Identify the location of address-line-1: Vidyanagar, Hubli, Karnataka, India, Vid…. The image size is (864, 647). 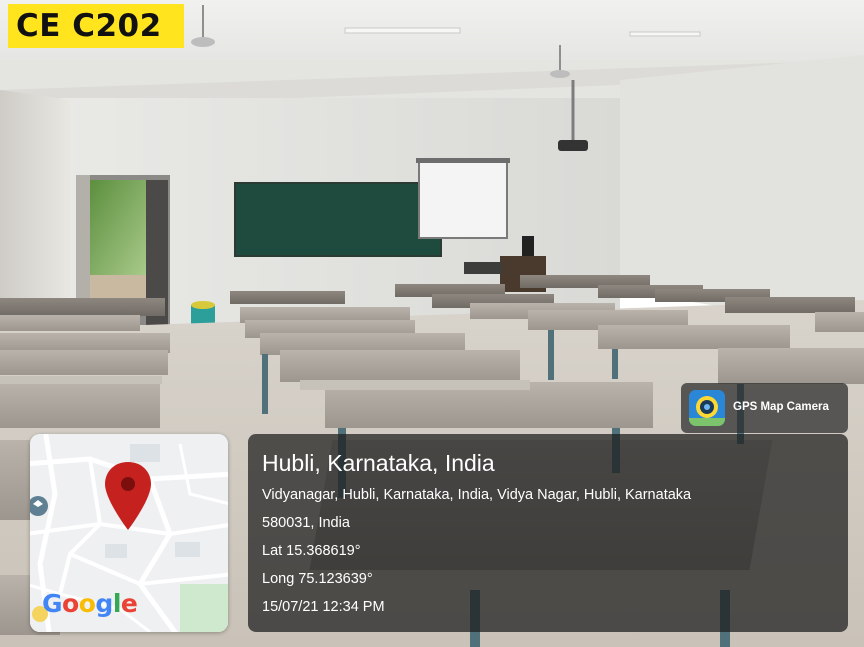
(477, 495).